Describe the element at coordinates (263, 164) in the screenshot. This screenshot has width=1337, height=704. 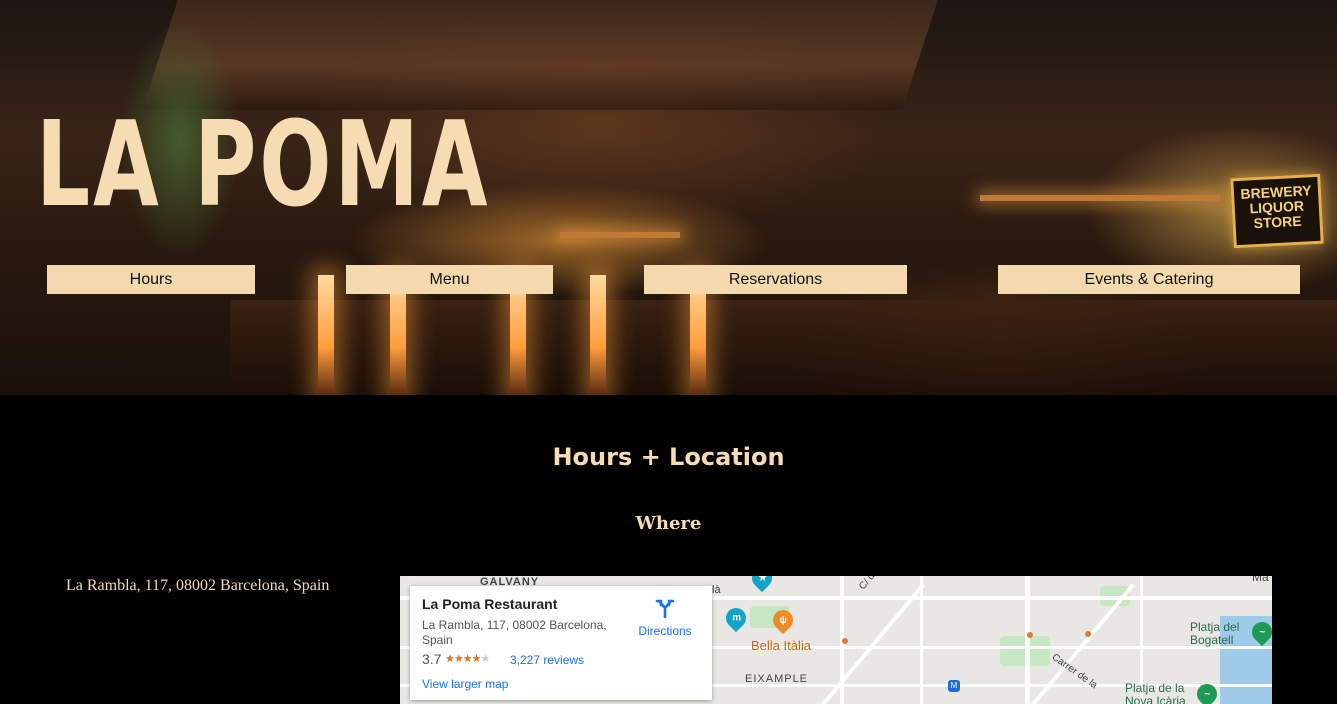
I see `logo: LA POMA` at that location.